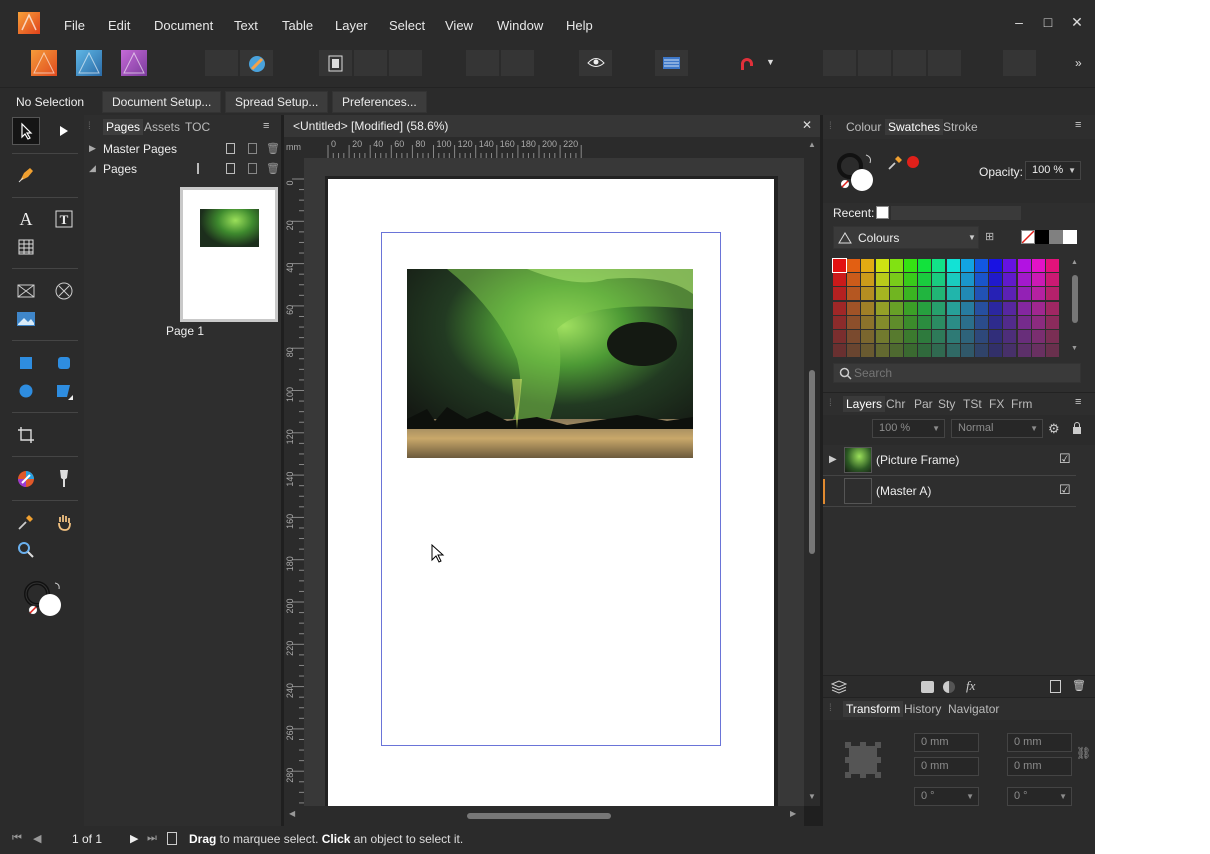  What do you see at coordinates (1065, 490) in the screenshot?
I see `layer-visibility-checkbox: ☑` at bounding box center [1065, 490].